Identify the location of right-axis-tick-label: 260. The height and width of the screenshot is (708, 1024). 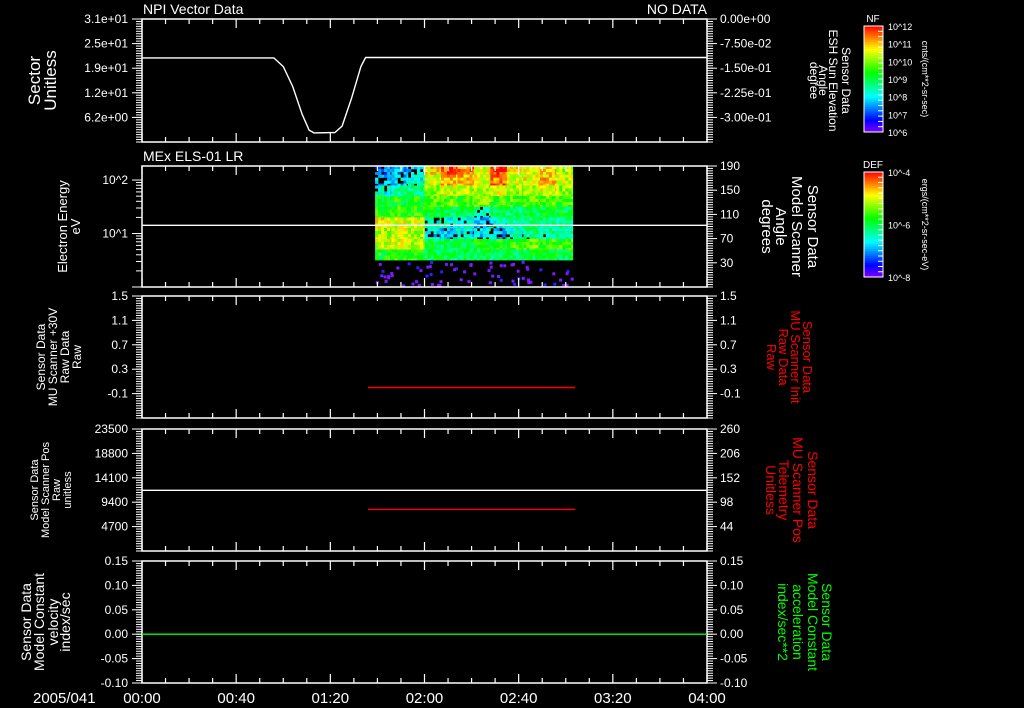
(730, 429).